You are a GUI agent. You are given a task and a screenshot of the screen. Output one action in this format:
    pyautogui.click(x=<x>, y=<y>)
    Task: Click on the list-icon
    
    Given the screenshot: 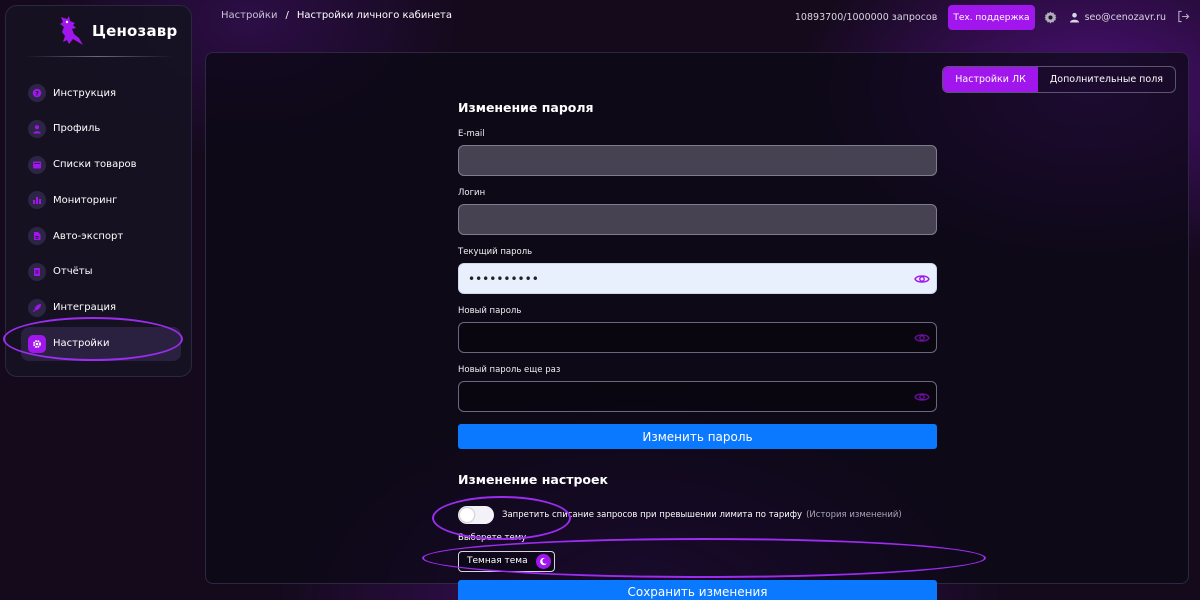 What is the action you would take?
    pyautogui.click(x=37, y=164)
    